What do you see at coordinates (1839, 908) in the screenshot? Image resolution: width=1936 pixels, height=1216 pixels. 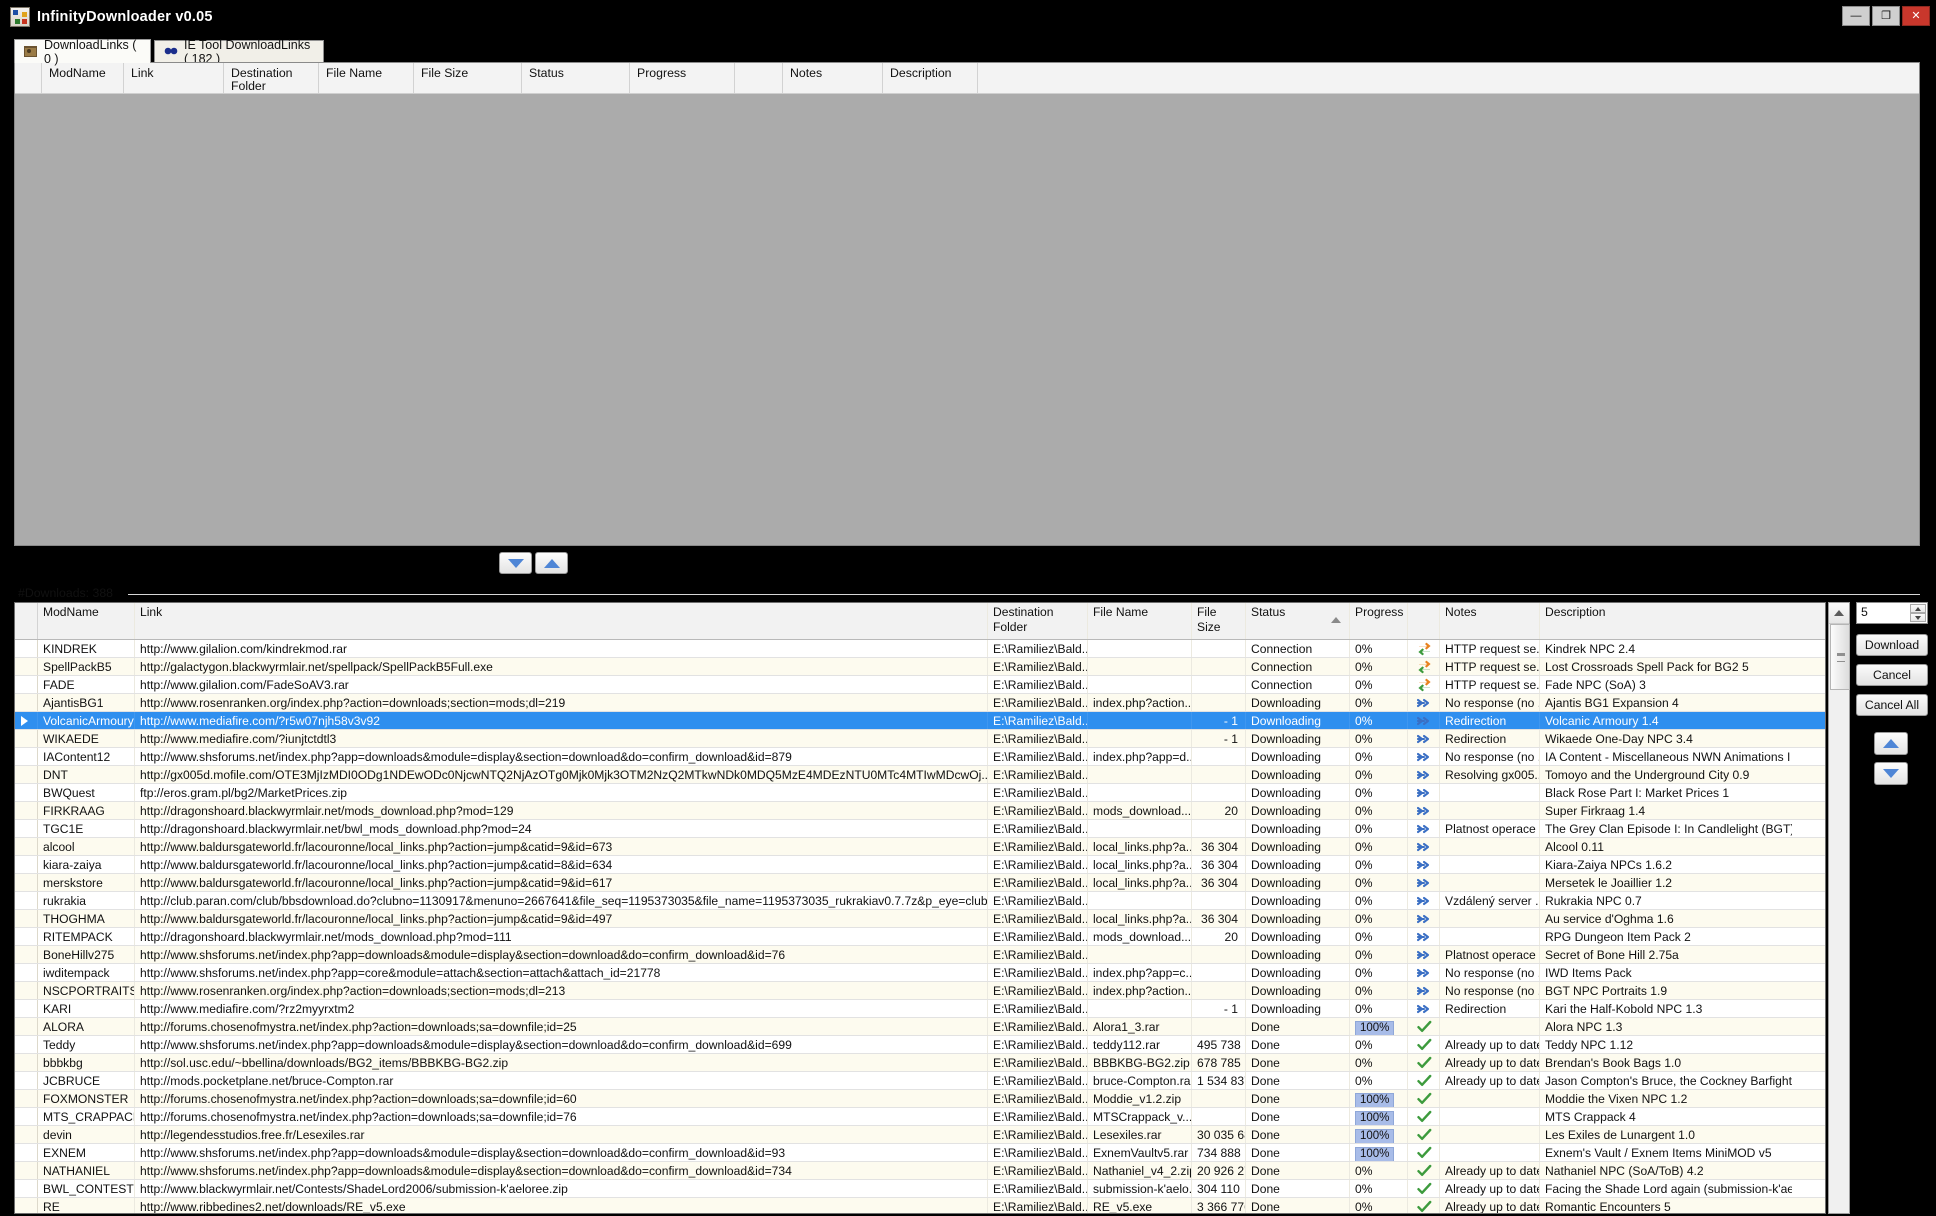 I see `queue-grid-scrollbar` at bounding box center [1839, 908].